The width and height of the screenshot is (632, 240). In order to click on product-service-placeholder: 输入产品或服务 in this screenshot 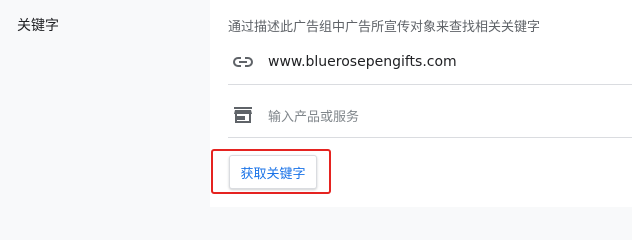, I will do `click(314, 117)`.